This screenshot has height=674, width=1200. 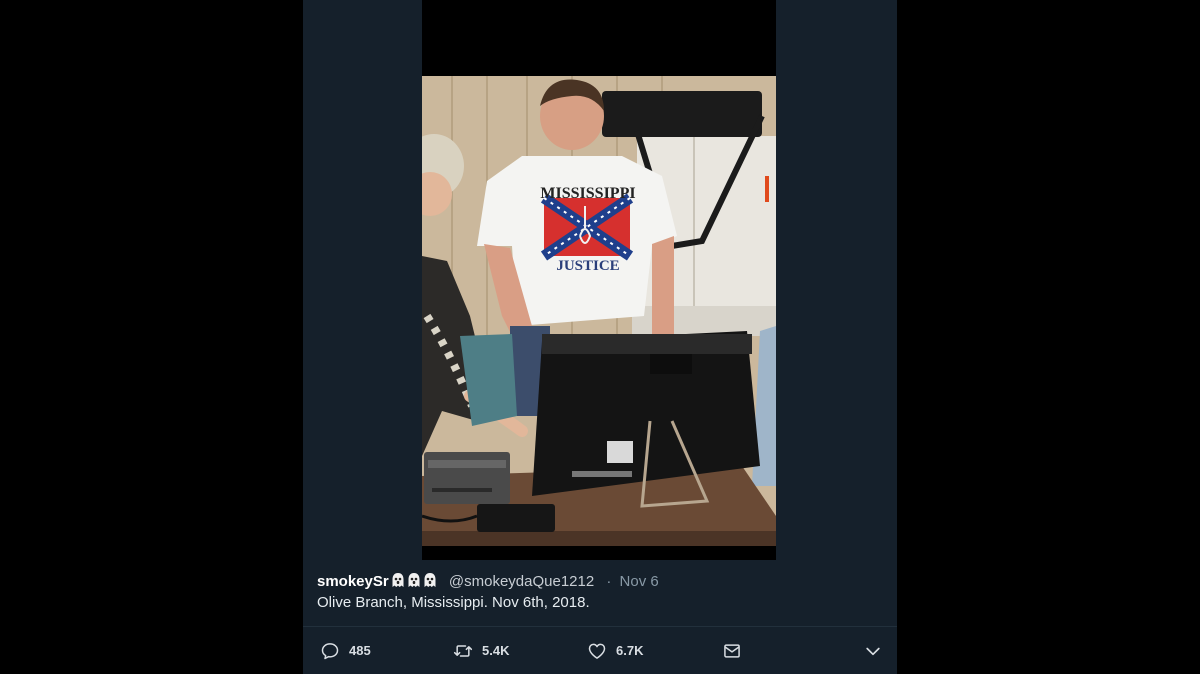 I want to click on tweet-timestamp: Nov 6, so click(x=639, y=581).